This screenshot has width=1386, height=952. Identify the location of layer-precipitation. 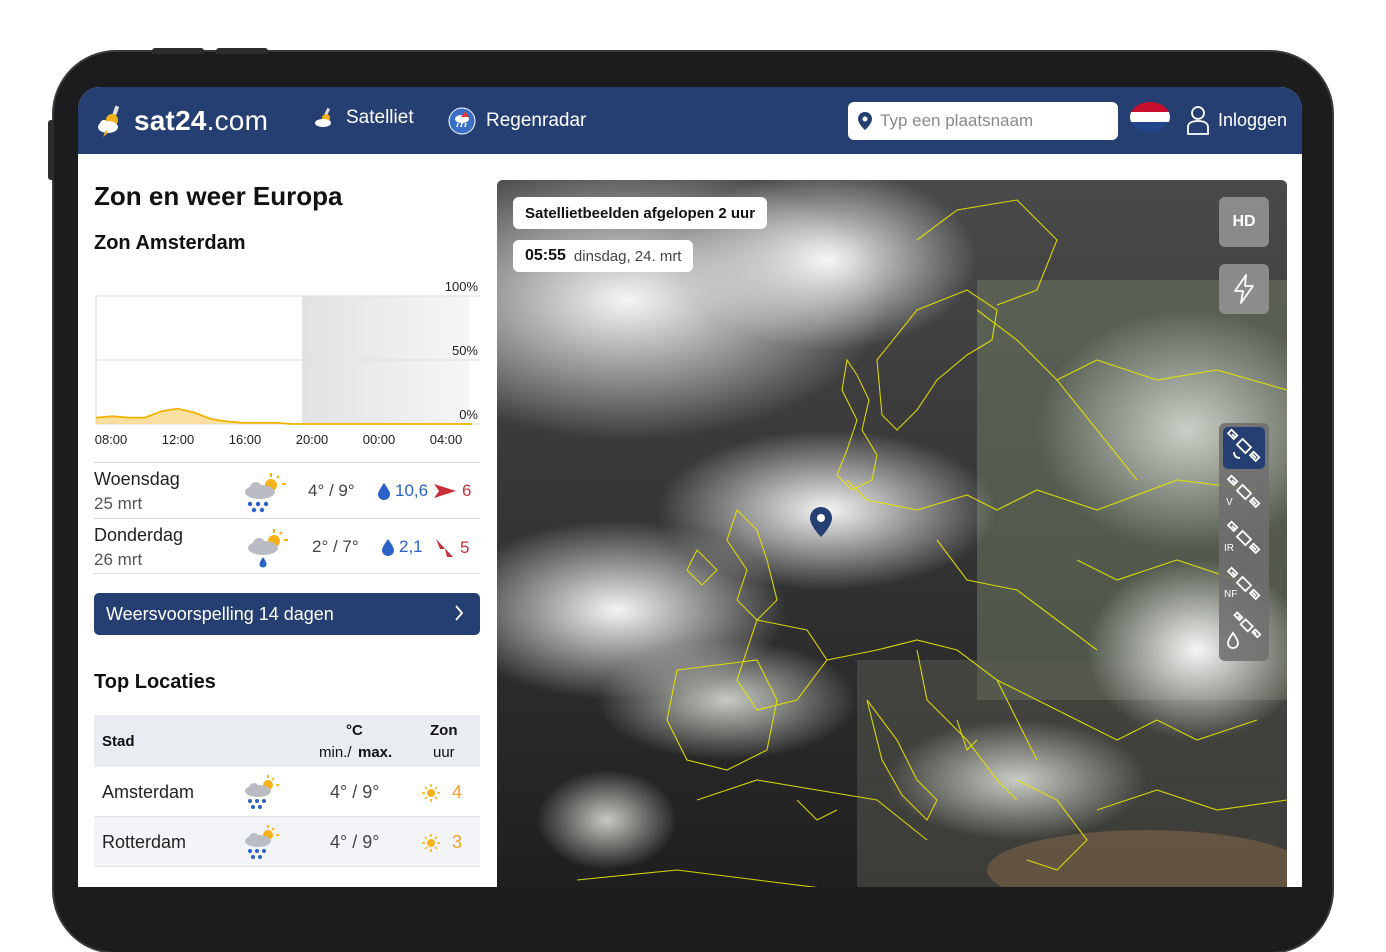
(1244, 632).